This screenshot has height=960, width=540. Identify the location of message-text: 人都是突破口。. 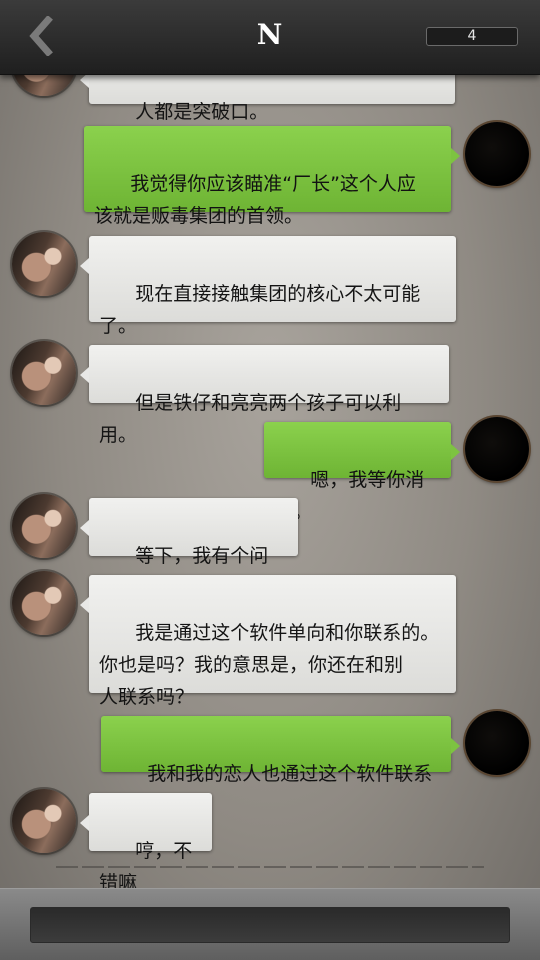
(202, 112).